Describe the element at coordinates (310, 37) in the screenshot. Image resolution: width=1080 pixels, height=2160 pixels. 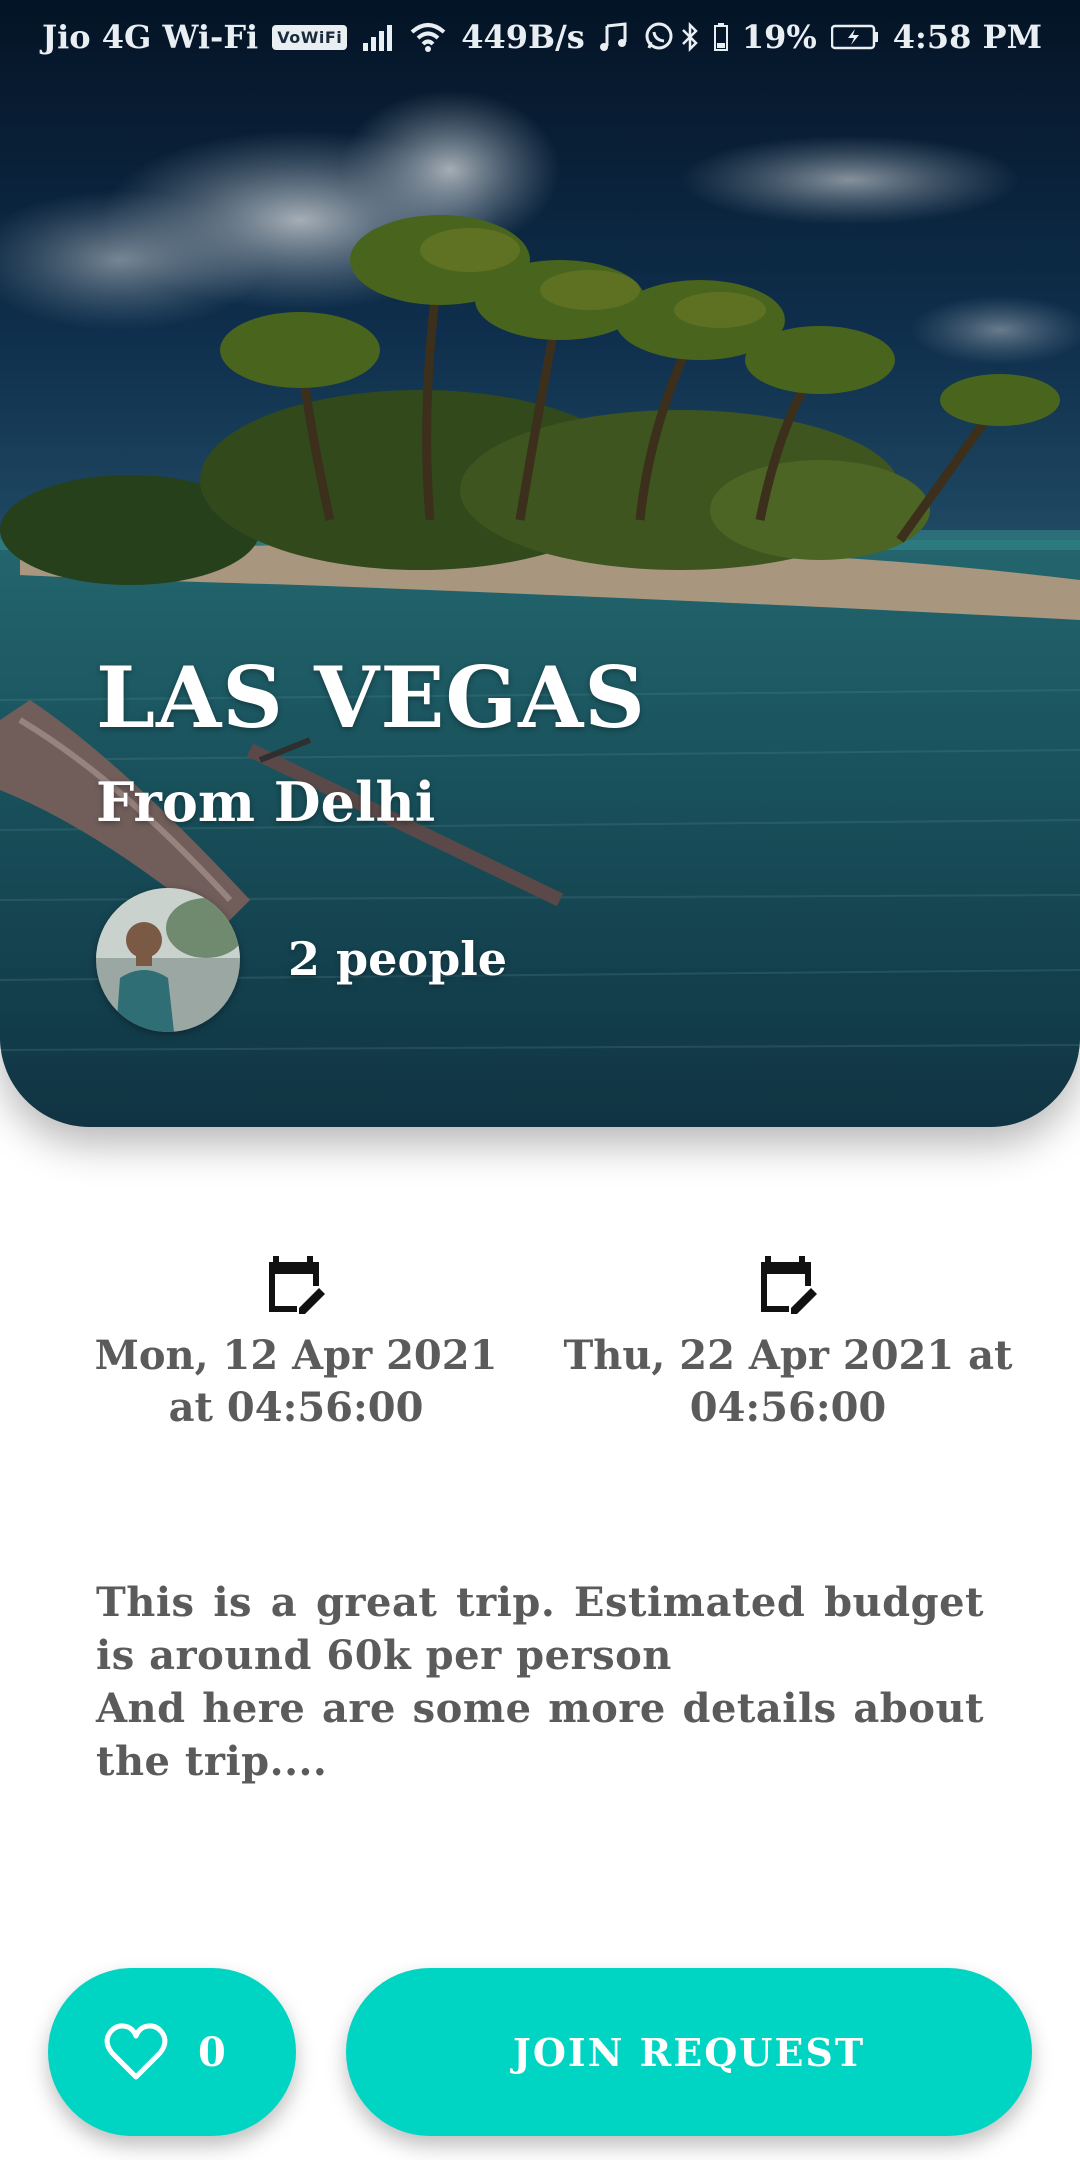
I see `vowifi-badge: VoWiFi` at that location.